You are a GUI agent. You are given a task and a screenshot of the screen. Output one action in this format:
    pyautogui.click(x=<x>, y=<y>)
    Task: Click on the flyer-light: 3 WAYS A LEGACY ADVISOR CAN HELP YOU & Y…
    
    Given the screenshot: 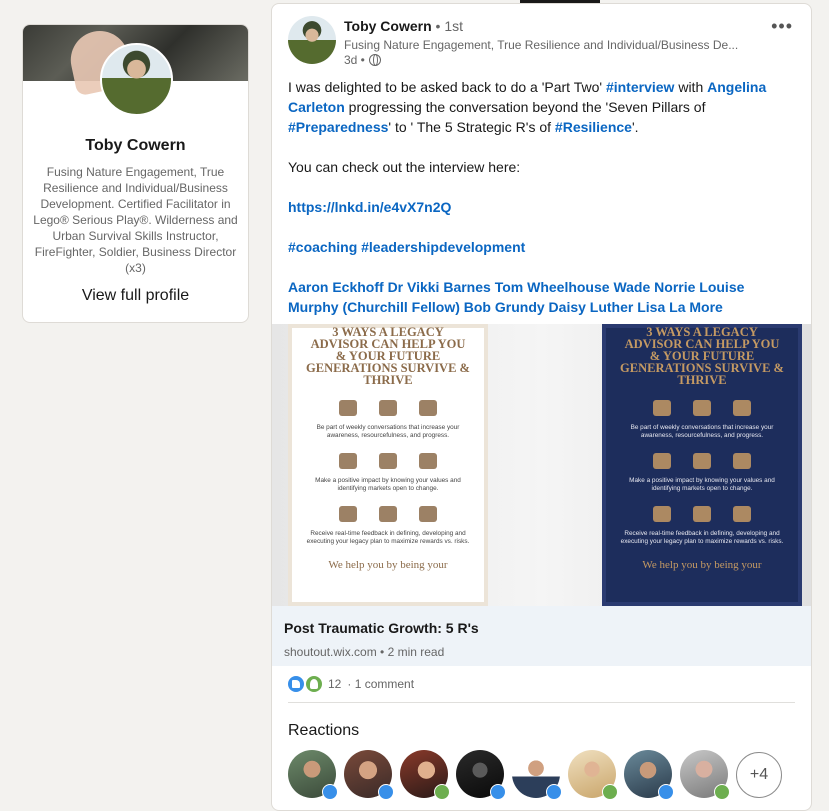 What is the action you would take?
    pyautogui.click(x=388, y=465)
    